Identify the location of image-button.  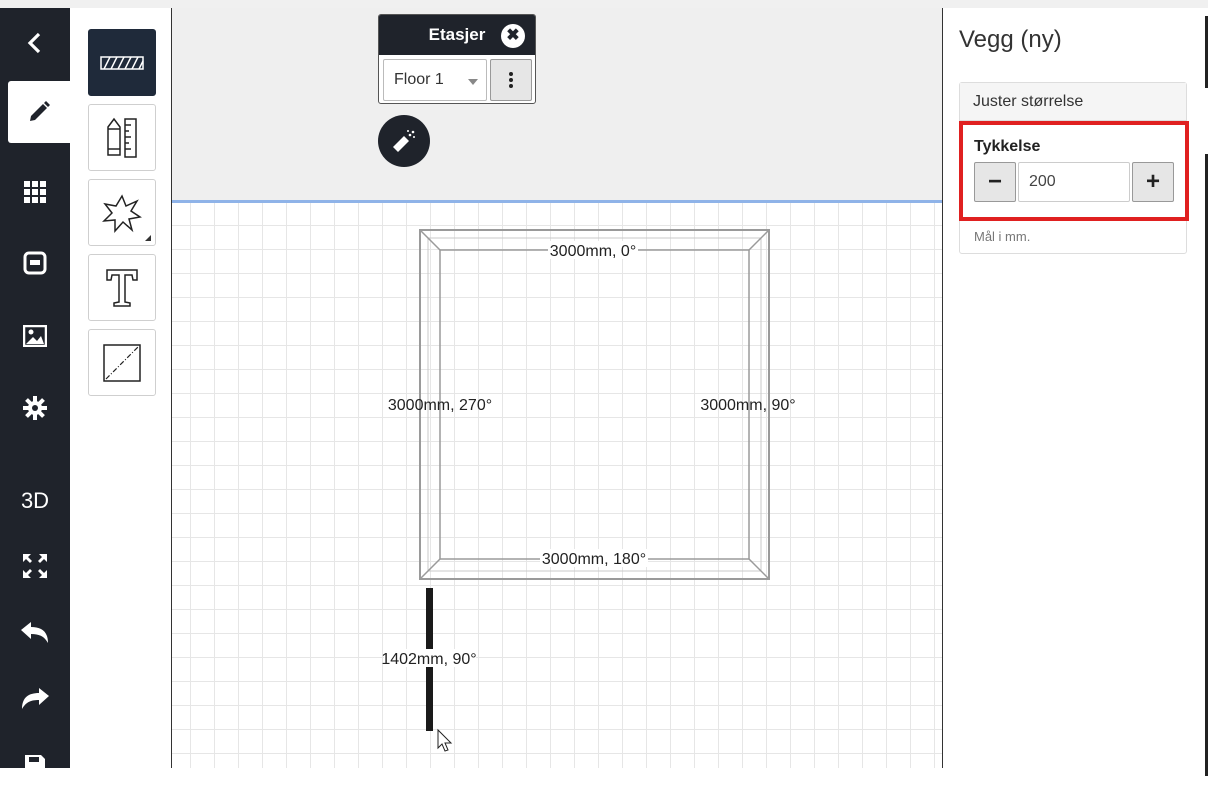
(35, 336).